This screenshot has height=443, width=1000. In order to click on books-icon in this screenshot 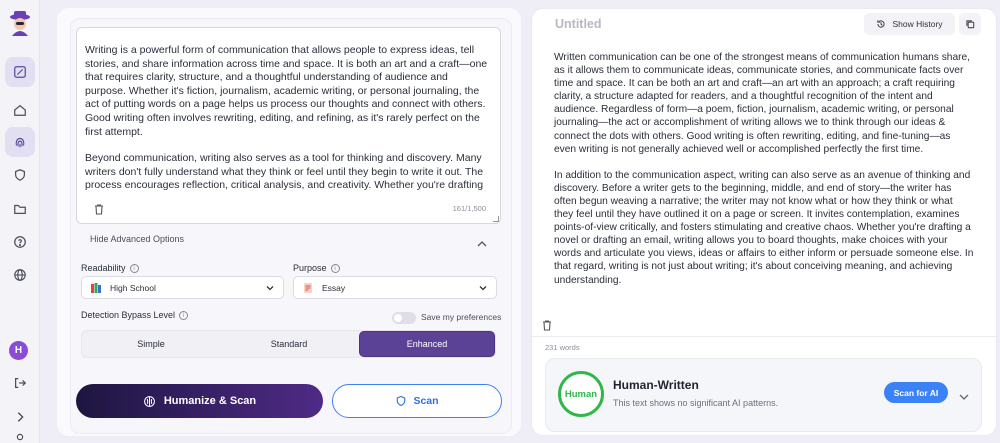, I will do `click(96, 287)`.